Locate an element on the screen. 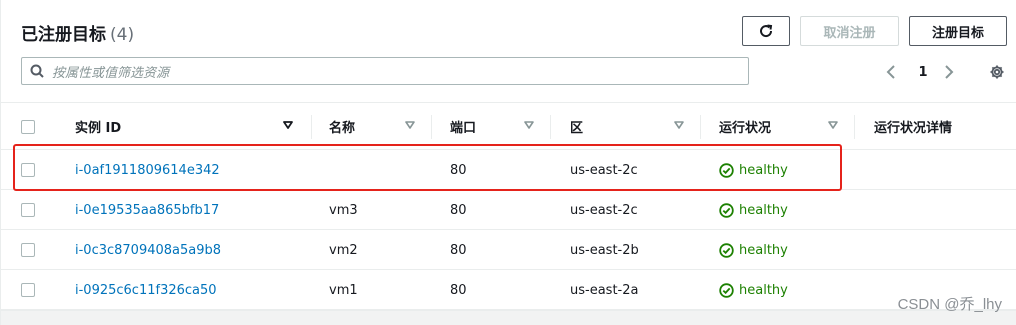 Image resolution: width=1016 pixels, height=325 pixels. column-header-name: 名称 is located at coordinates (380, 126).